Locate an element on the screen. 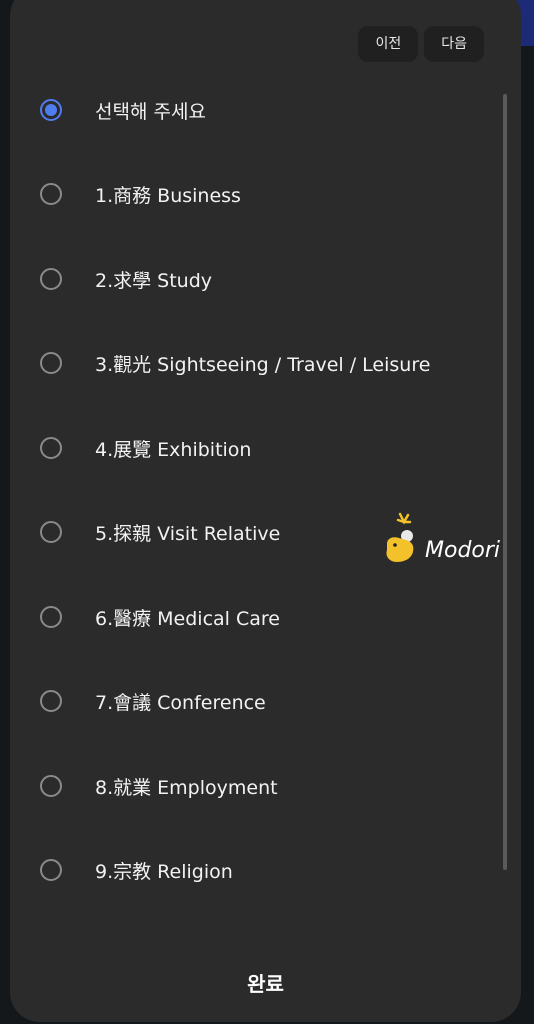 This screenshot has height=1024, width=534. done-button: 완료 is located at coordinates (265, 982).